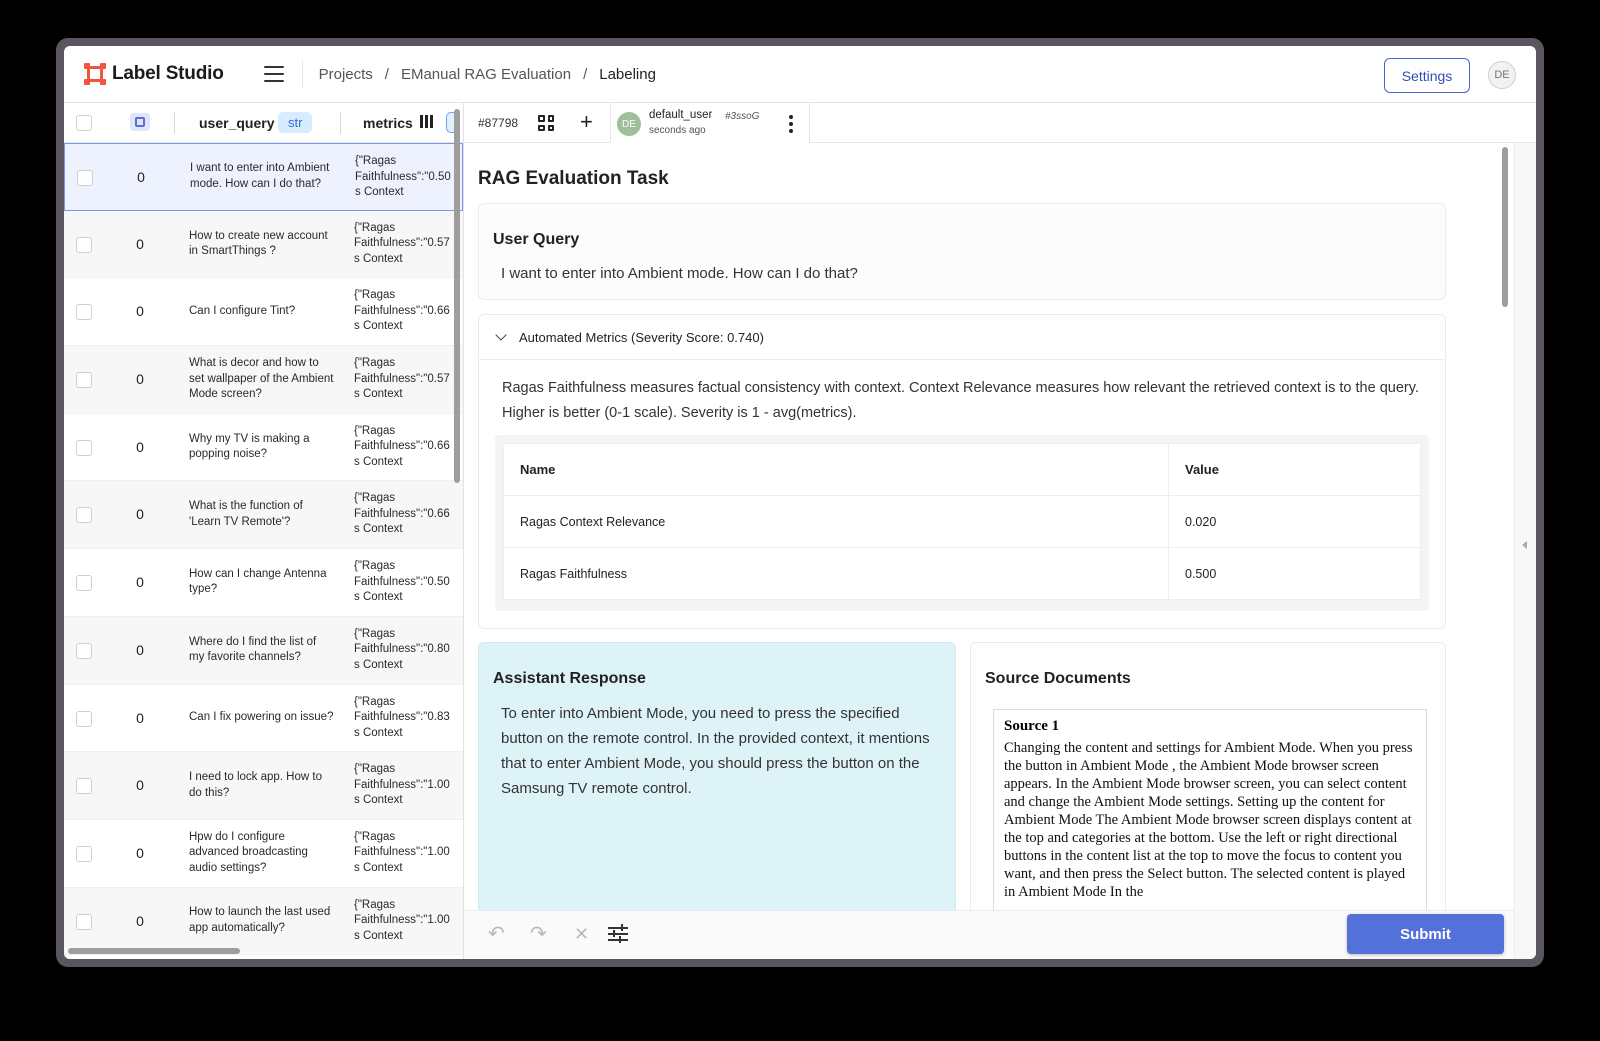 Image resolution: width=1600 pixels, height=1041 pixels. What do you see at coordinates (154, 951) in the screenshot?
I see `table-horizontal-scrollbar` at bounding box center [154, 951].